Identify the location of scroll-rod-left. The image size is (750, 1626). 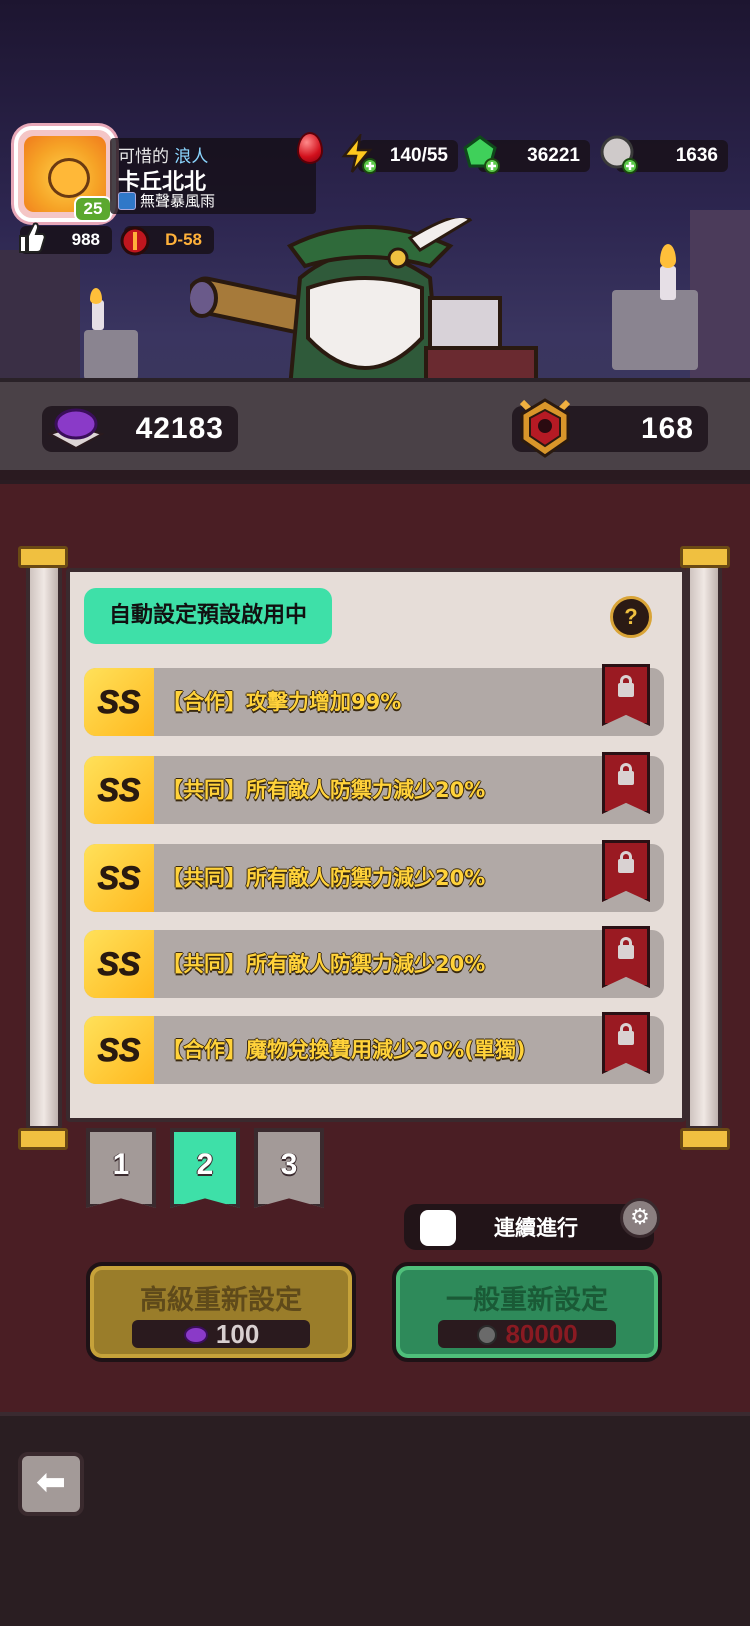
(44, 845).